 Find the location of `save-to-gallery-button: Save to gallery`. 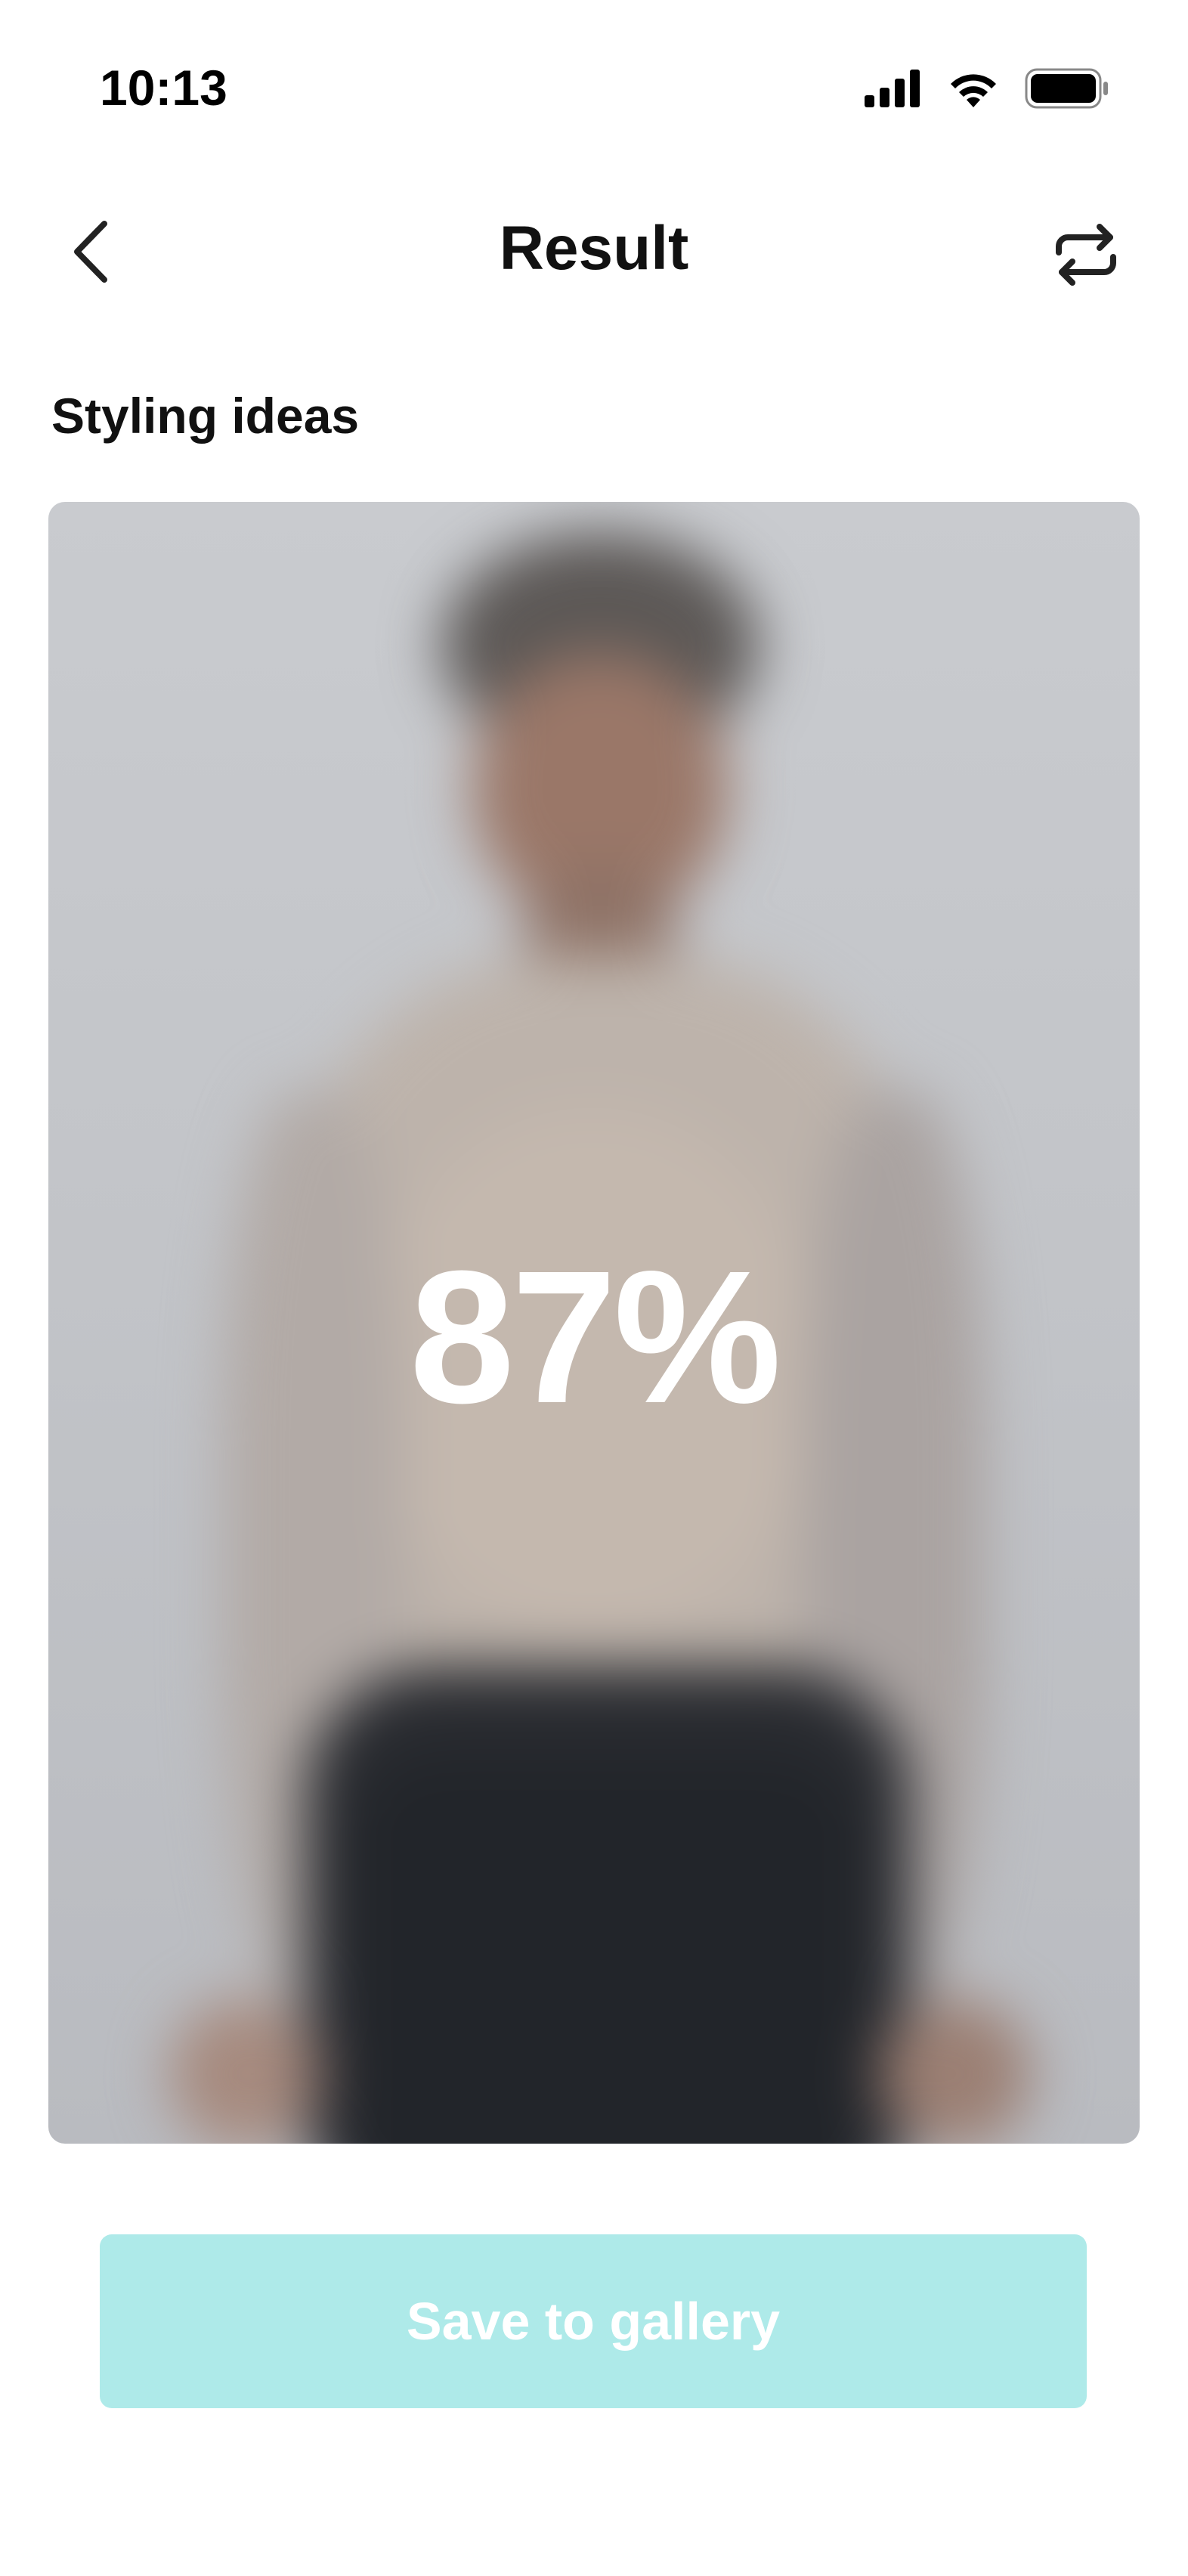

save-to-gallery-button: Save to gallery is located at coordinates (593, 2321).